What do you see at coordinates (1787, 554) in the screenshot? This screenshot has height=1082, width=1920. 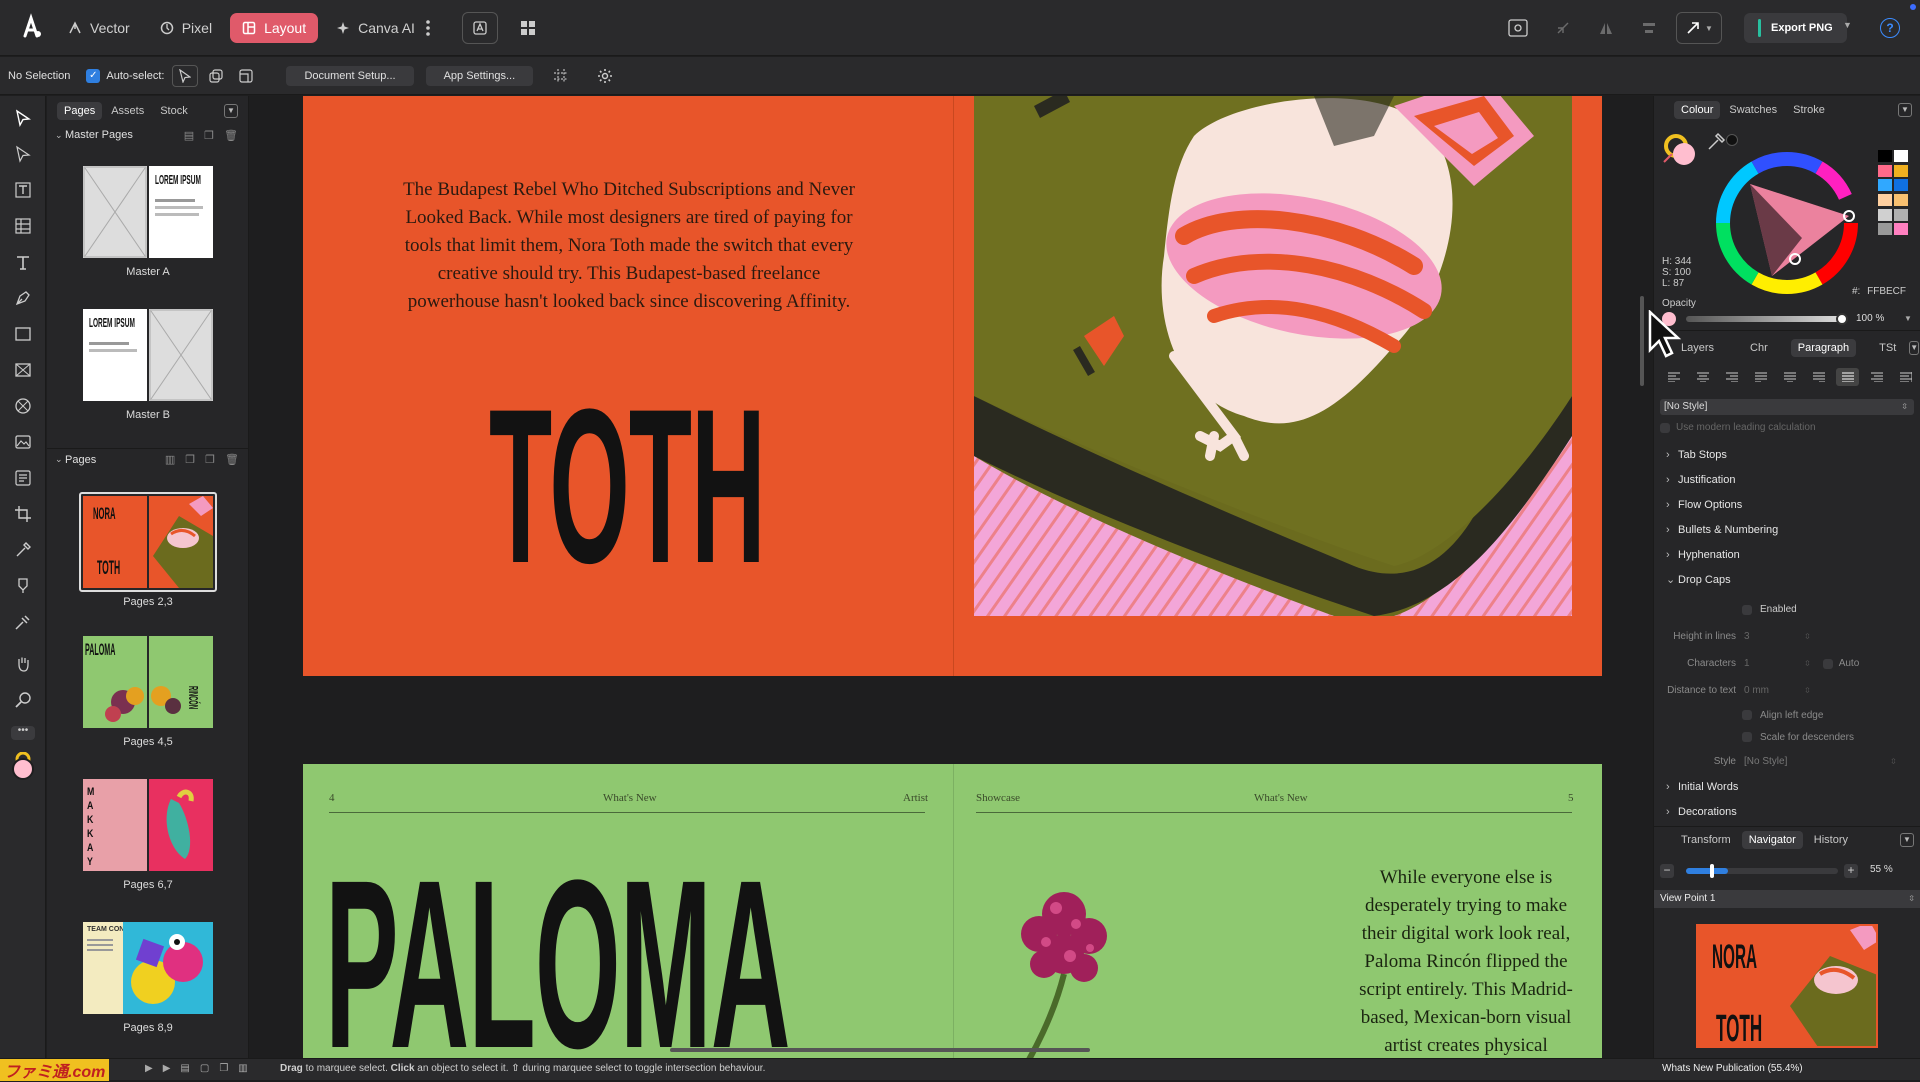 I see `section-hyphenation: › Hyphenation` at bounding box center [1787, 554].